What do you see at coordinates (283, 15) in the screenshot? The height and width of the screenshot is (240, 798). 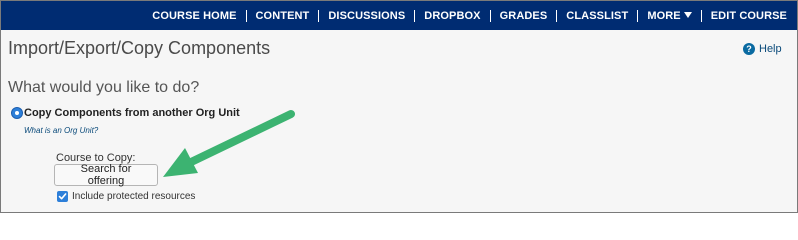 I see `nav-content: CONTENT` at bounding box center [283, 15].